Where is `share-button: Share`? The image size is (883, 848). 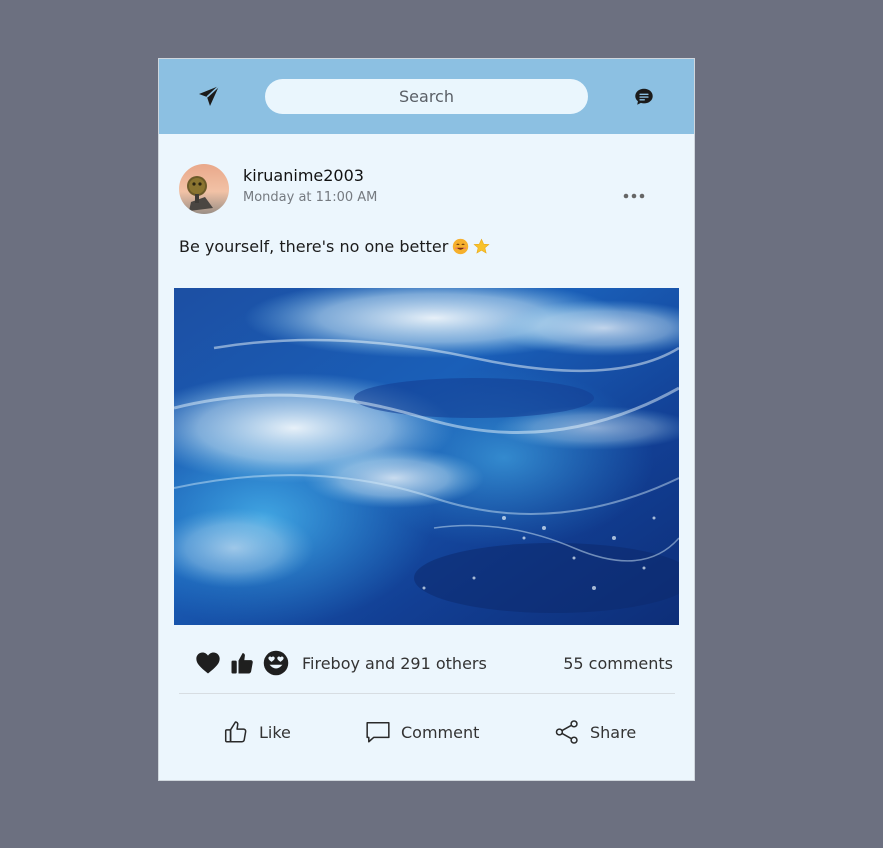
share-button: Share is located at coordinates (595, 732).